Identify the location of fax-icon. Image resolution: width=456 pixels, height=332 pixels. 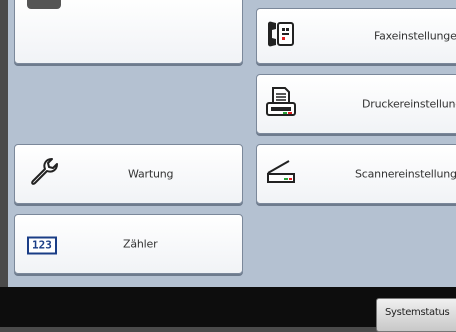
(280, 36).